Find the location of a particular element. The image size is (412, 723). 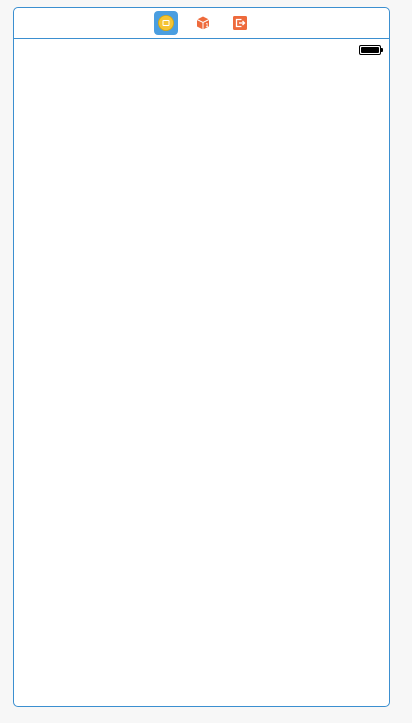

view-controller-icon is located at coordinates (166, 23).